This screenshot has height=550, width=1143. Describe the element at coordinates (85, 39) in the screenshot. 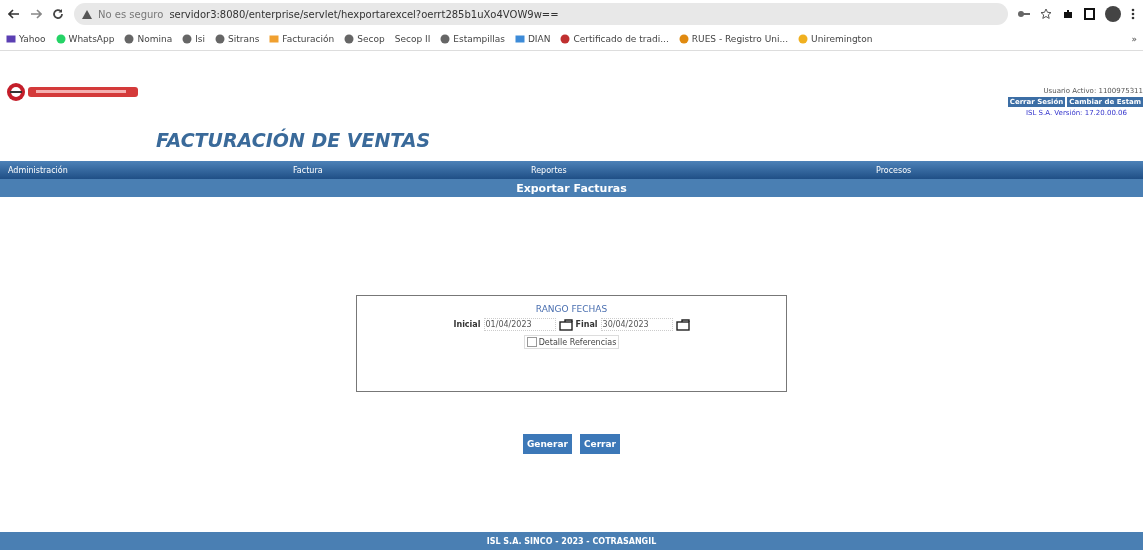

I see `bookmark: WhatsApp` at that location.